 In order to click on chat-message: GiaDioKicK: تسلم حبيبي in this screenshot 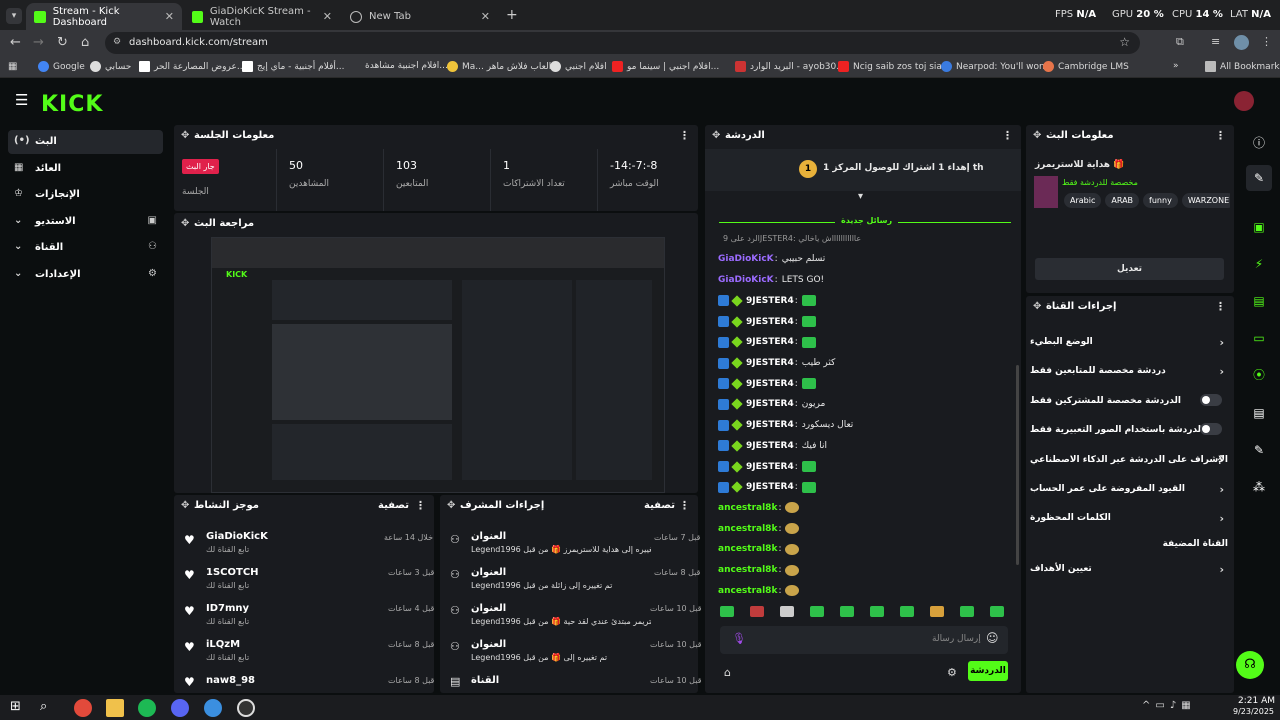, I will do `click(771, 259)`.